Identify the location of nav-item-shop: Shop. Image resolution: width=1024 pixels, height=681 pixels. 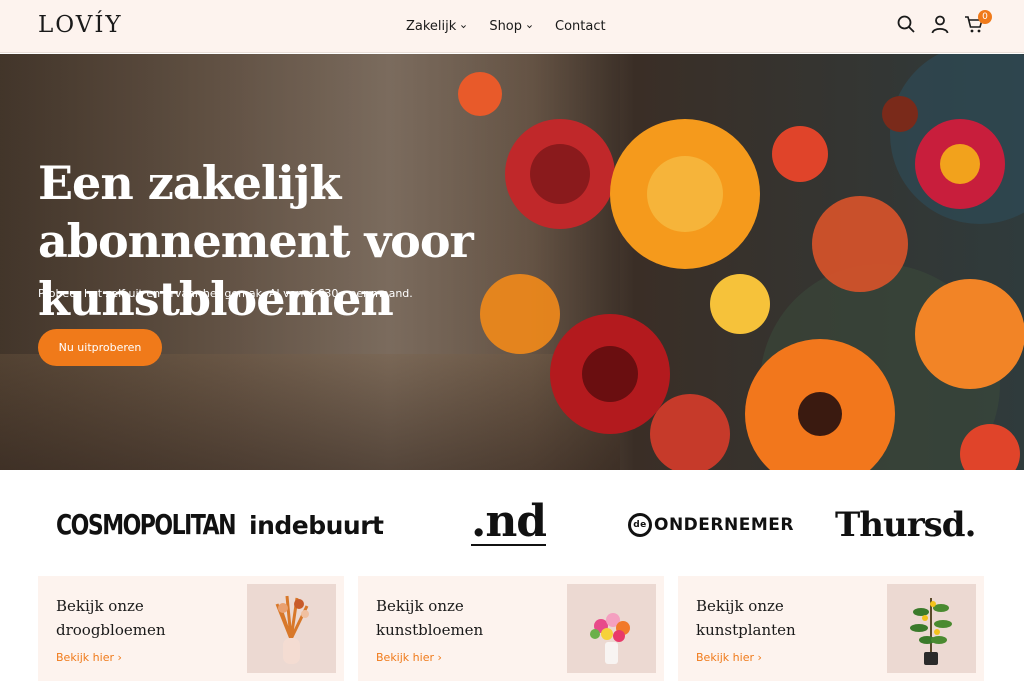
(511, 26).